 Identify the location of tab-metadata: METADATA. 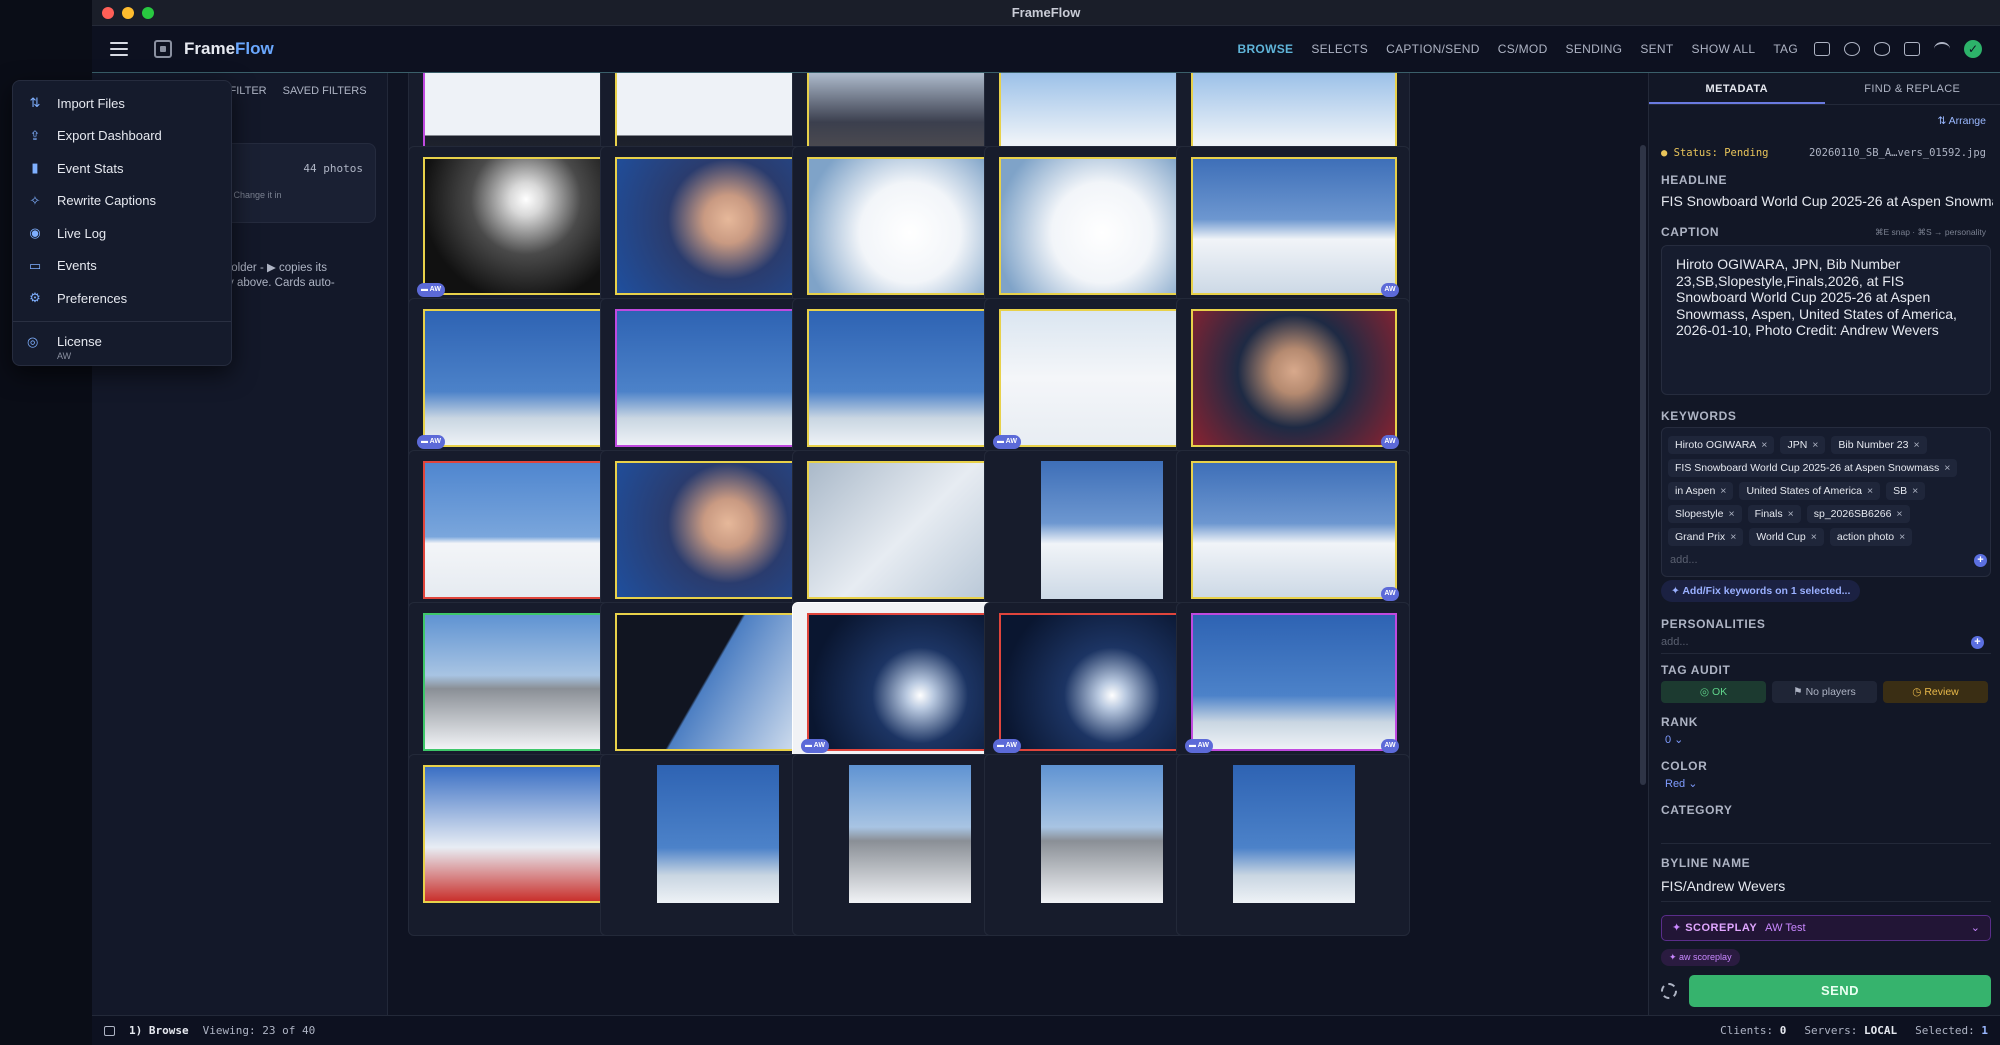
(1737, 88).